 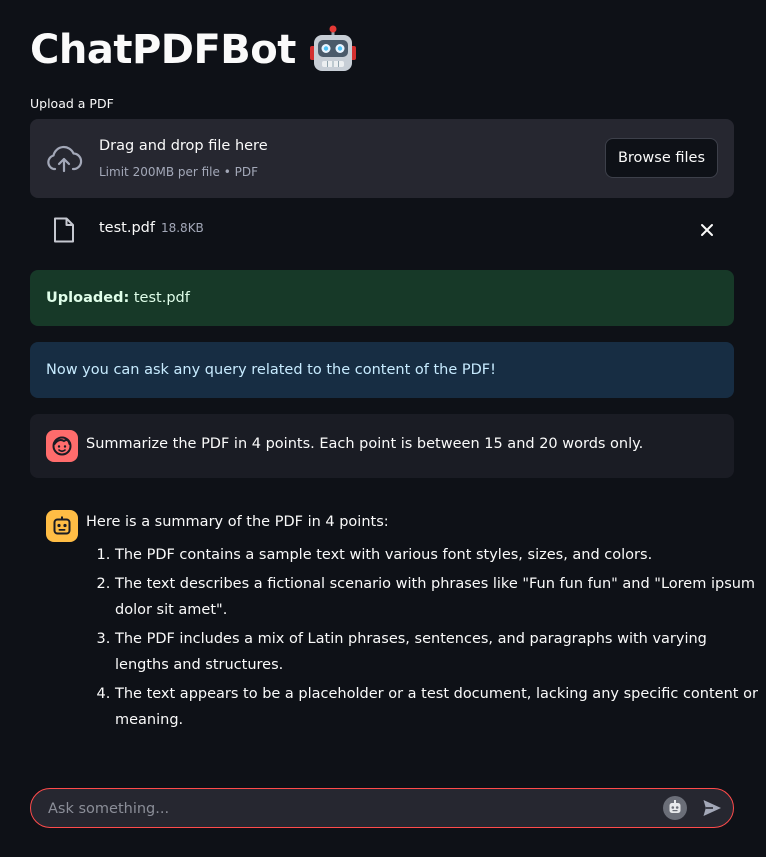 I want to click on file-size: 18.8KB, so click(x=182, y=228).